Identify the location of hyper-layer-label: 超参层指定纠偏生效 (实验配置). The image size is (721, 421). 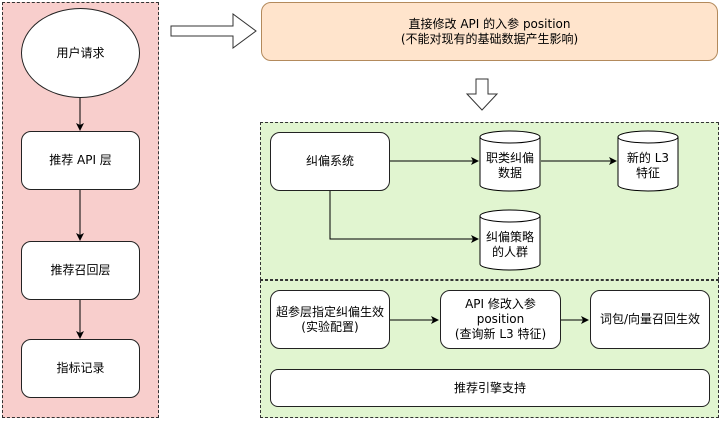
(329, 319).